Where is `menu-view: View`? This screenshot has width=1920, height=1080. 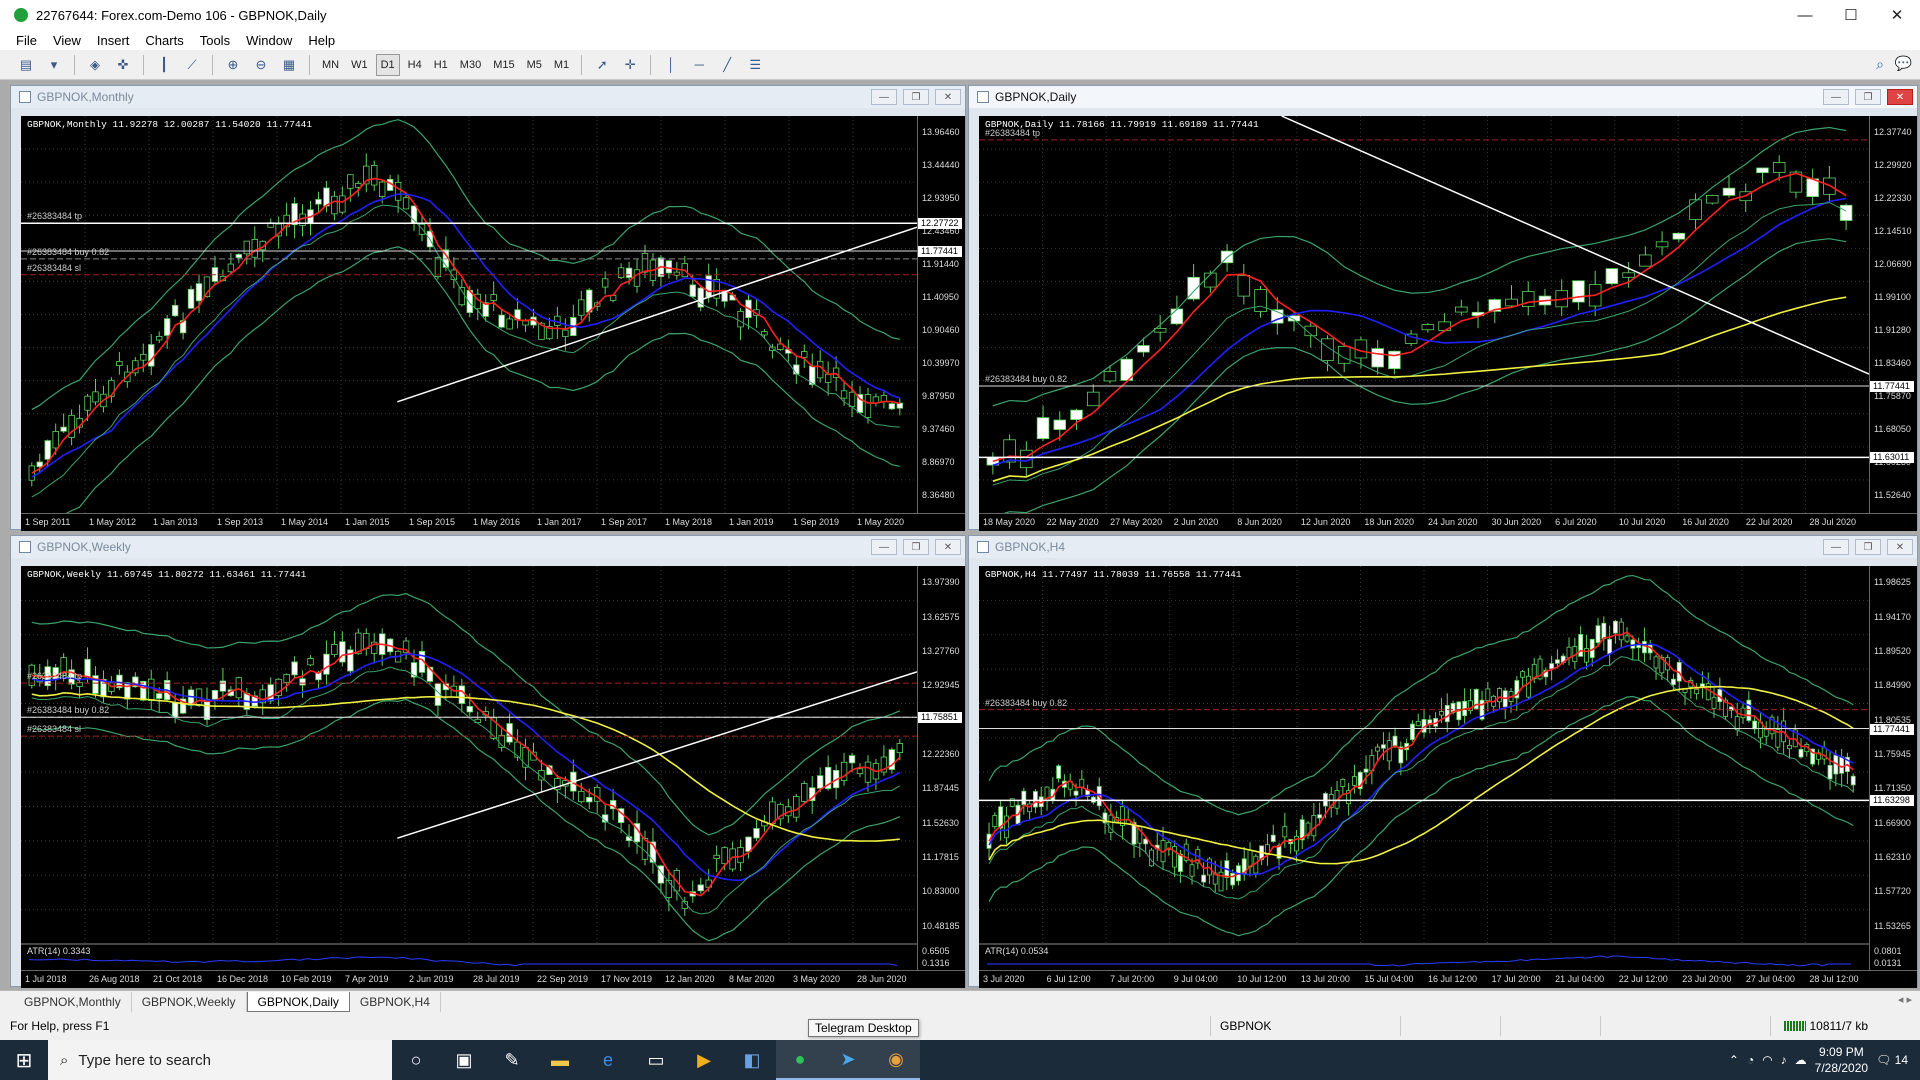 menu-view: View is located at coordinates (67, 40).